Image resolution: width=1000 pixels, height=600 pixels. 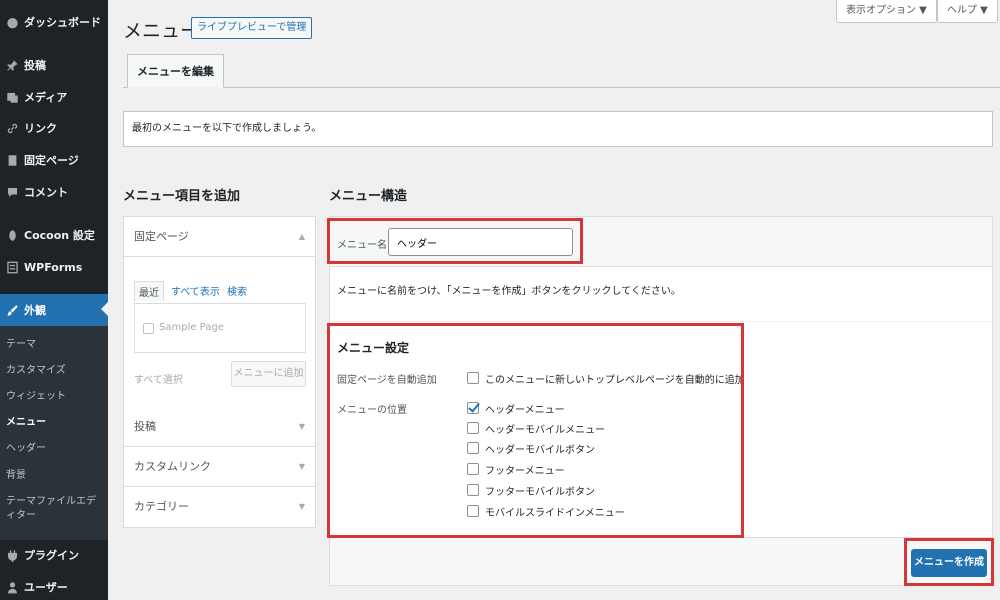 What do you see at coordinates (12, 235) in the screenshot?
I see `cocoon-icon` at bounding box center [12, 235].